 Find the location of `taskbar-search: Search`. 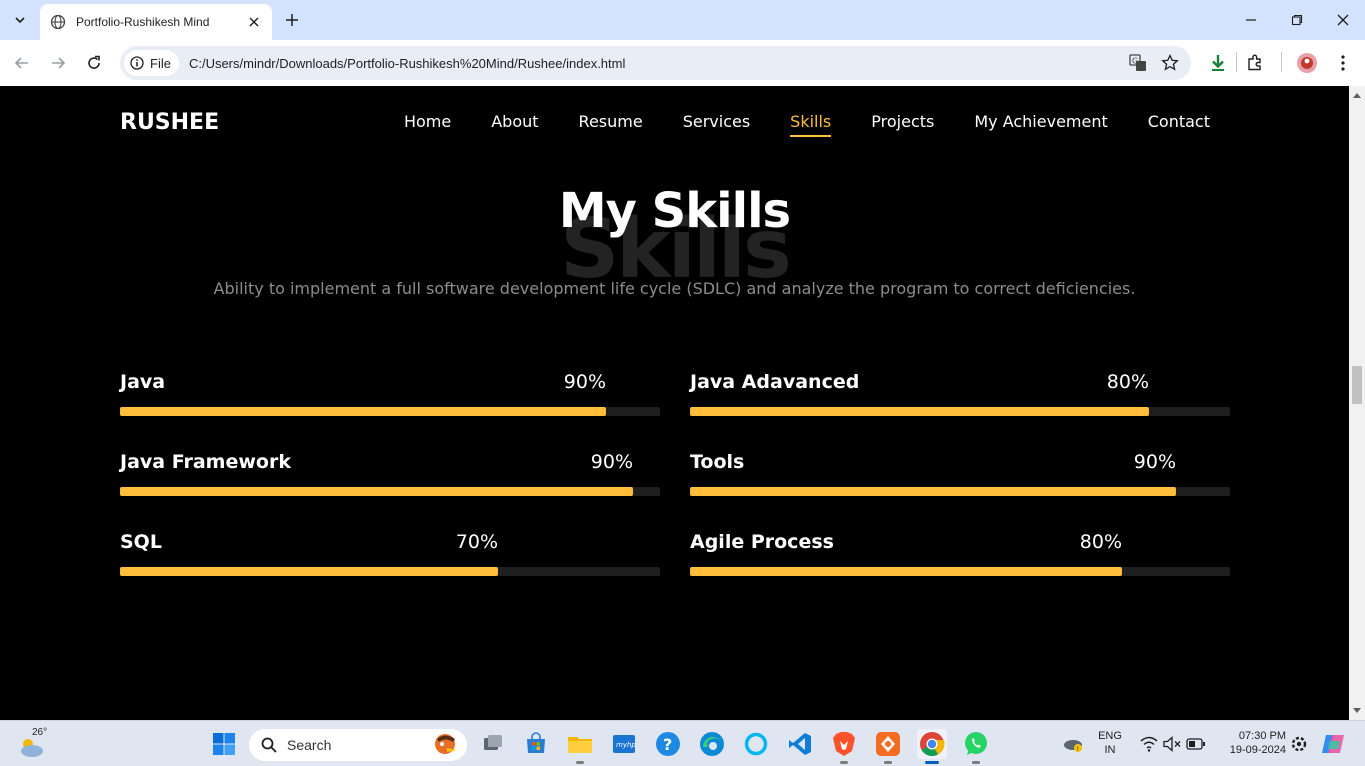

taskbar-search: Search is located at coordinates (358, 745).